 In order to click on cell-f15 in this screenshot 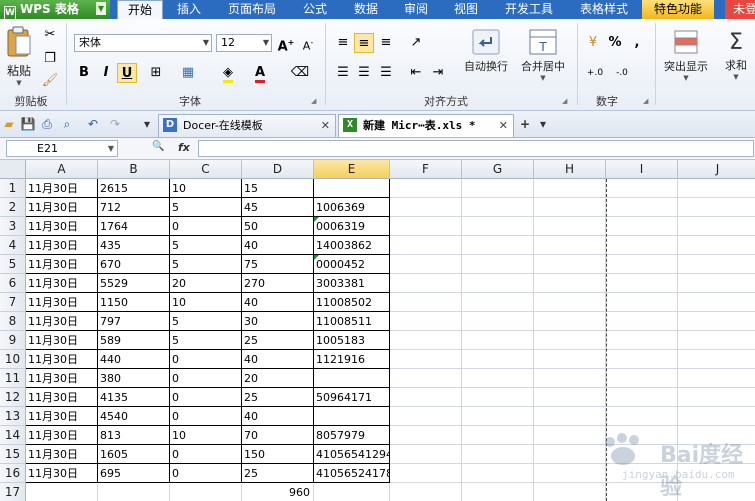, I will do `click(426, 454)`.